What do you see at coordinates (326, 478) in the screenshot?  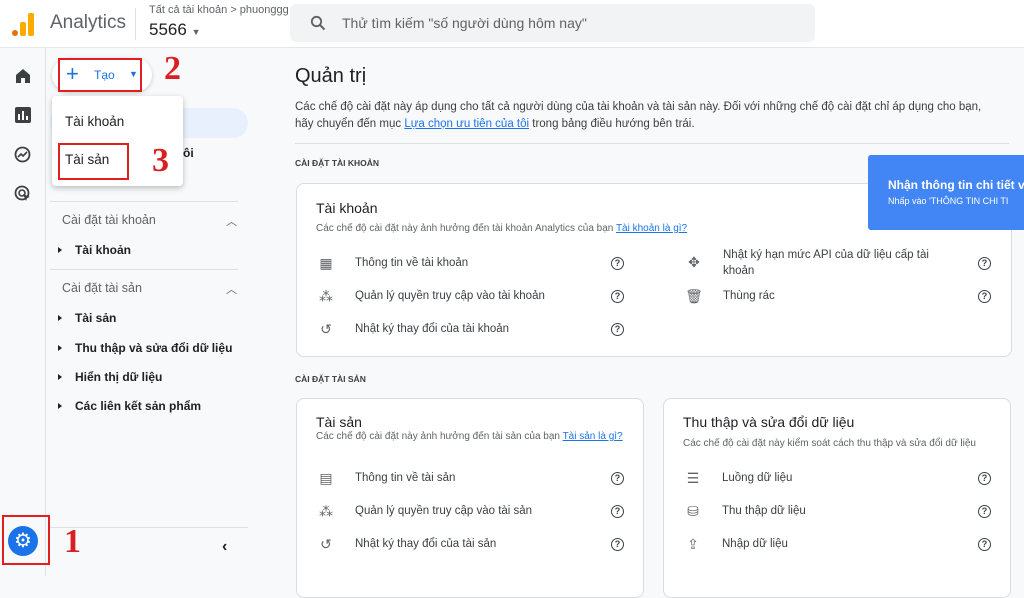 I see `property-details-icon: ▤` at bounding box center [326, 478].